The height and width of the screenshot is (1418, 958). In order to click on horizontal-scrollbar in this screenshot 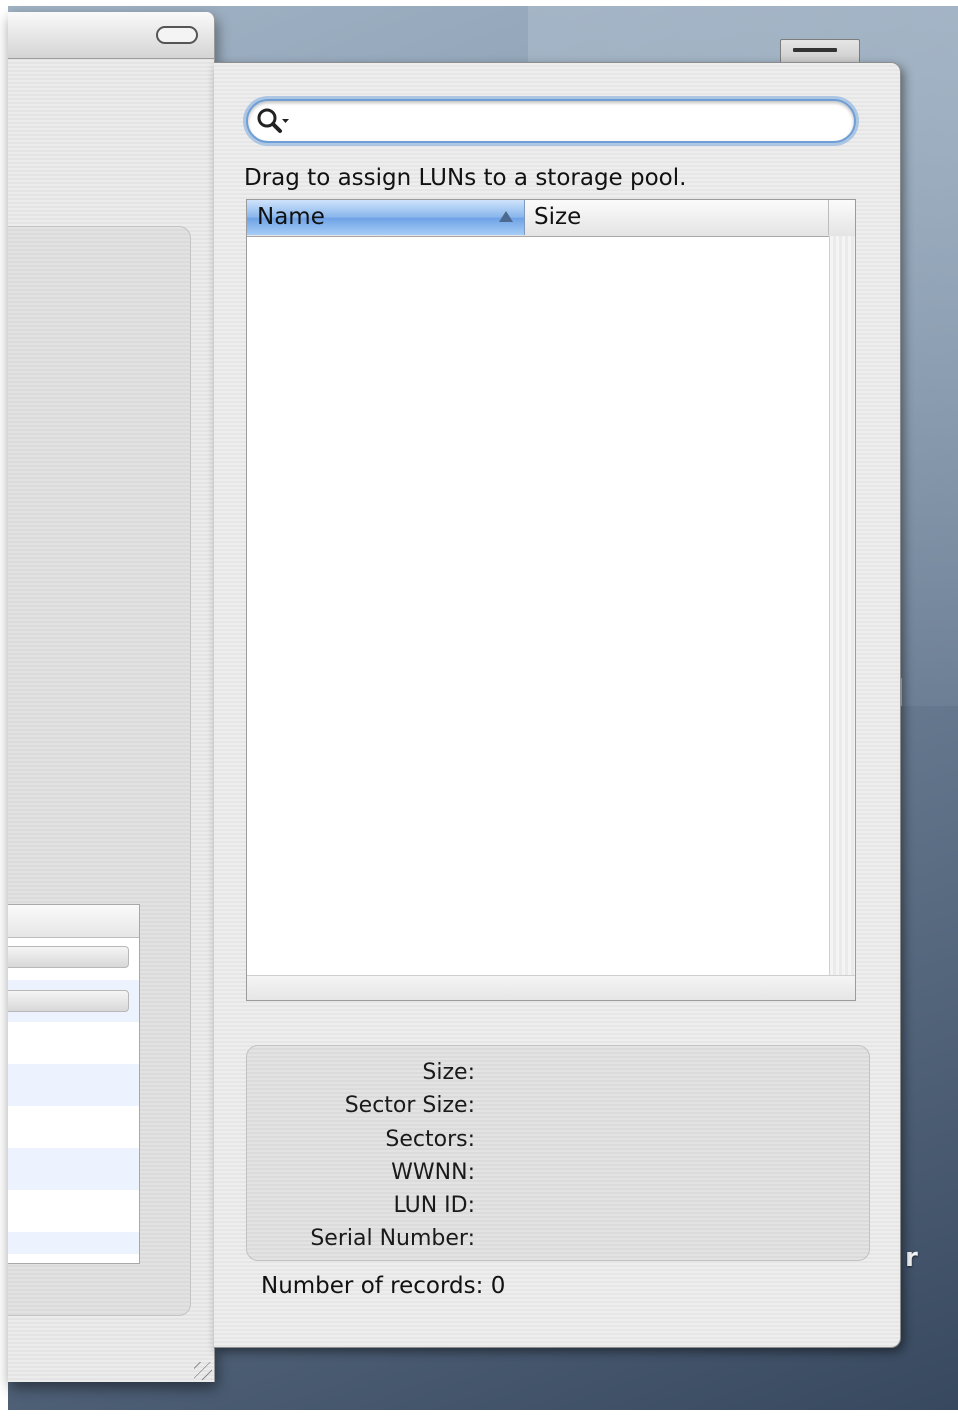, I will do `click(551, 987)`.